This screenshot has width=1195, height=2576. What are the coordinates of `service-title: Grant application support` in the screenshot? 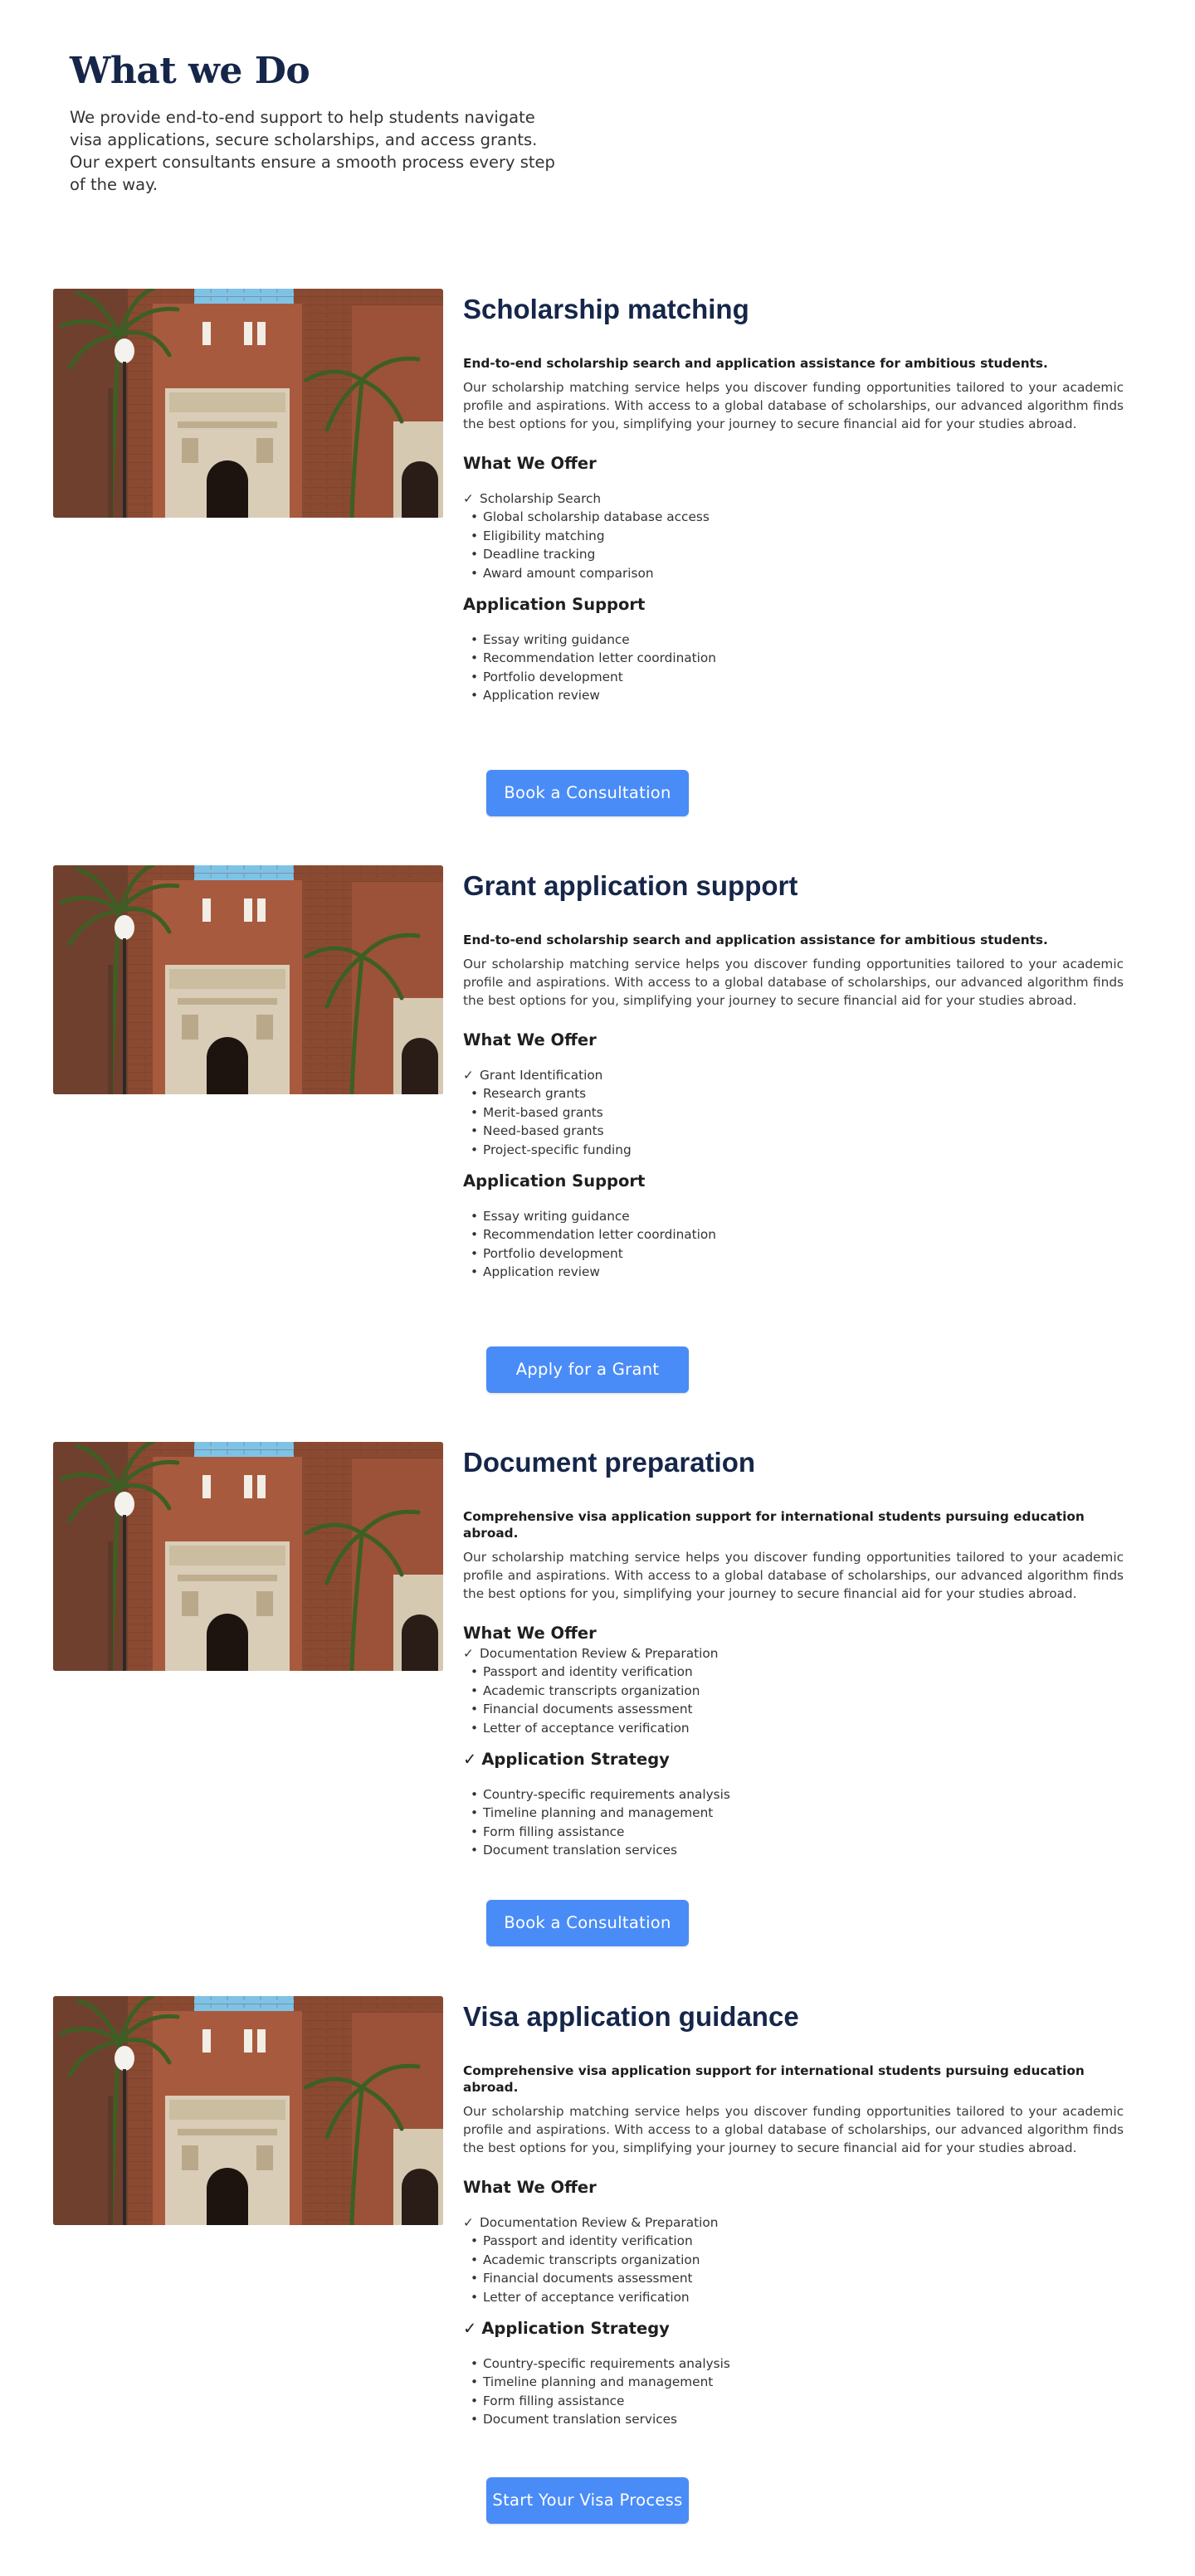 It's located at (631, 885).